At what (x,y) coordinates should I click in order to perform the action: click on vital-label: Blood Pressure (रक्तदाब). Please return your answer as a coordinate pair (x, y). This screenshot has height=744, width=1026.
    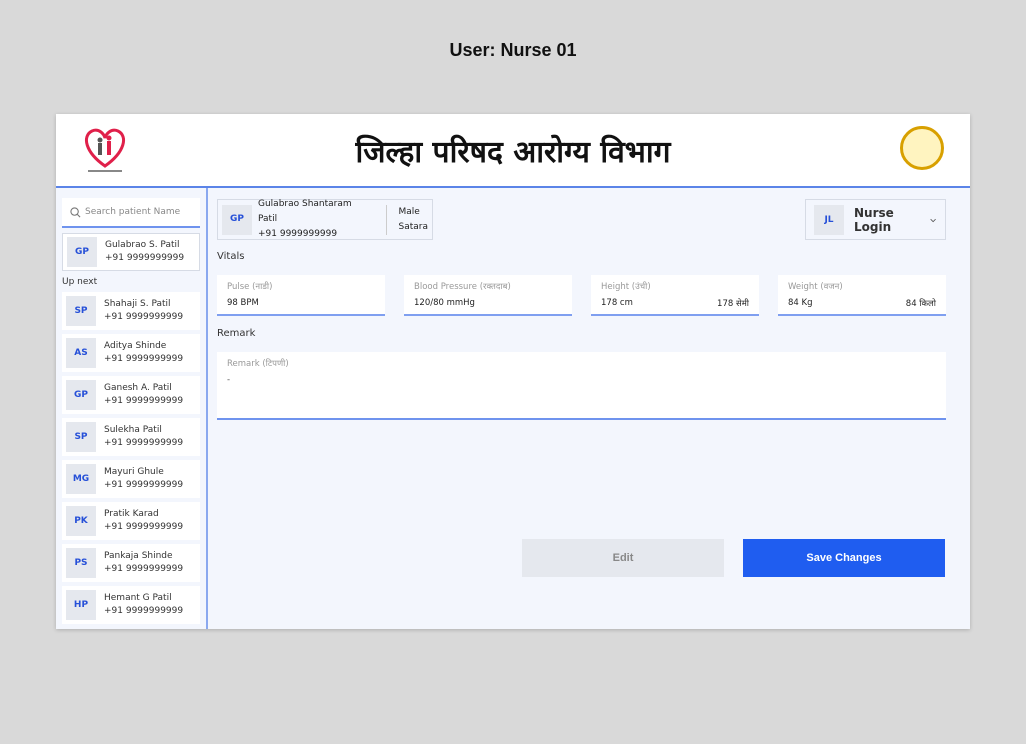
    Looking at the image, I should click on (462, 287).